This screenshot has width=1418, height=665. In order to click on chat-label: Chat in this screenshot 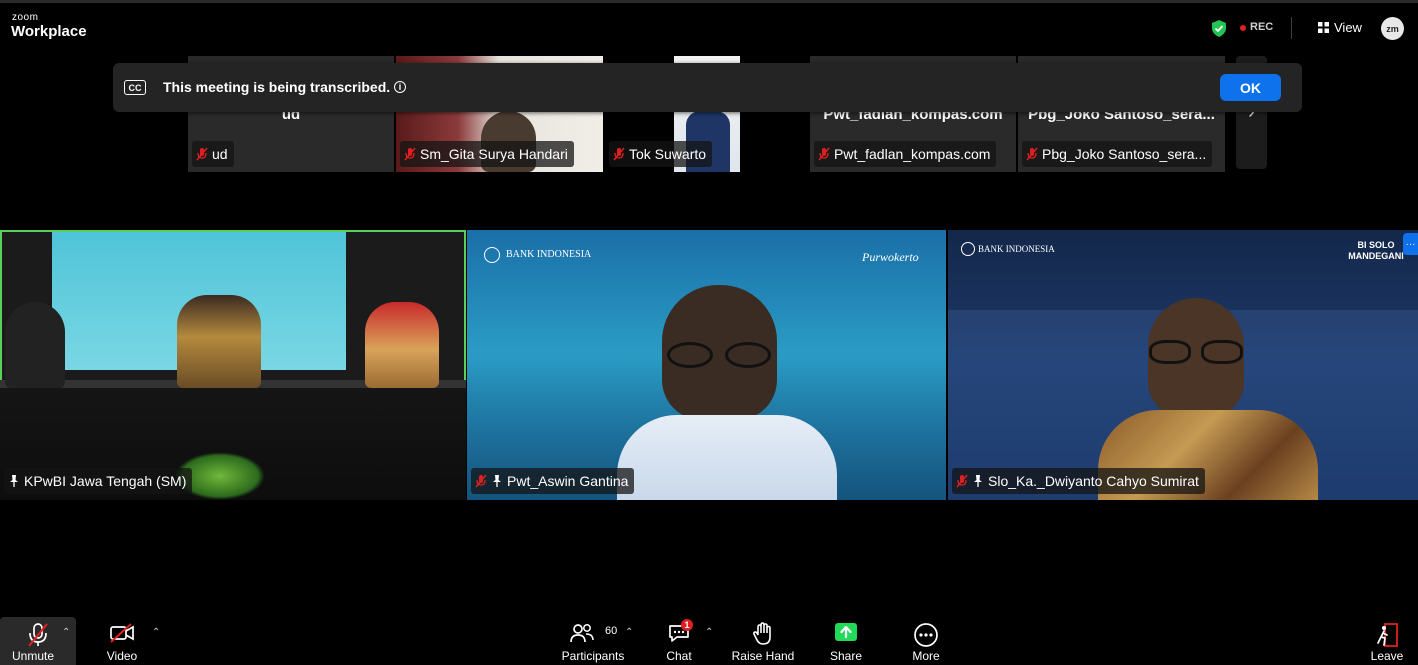, I will do `click(679, 656)`.